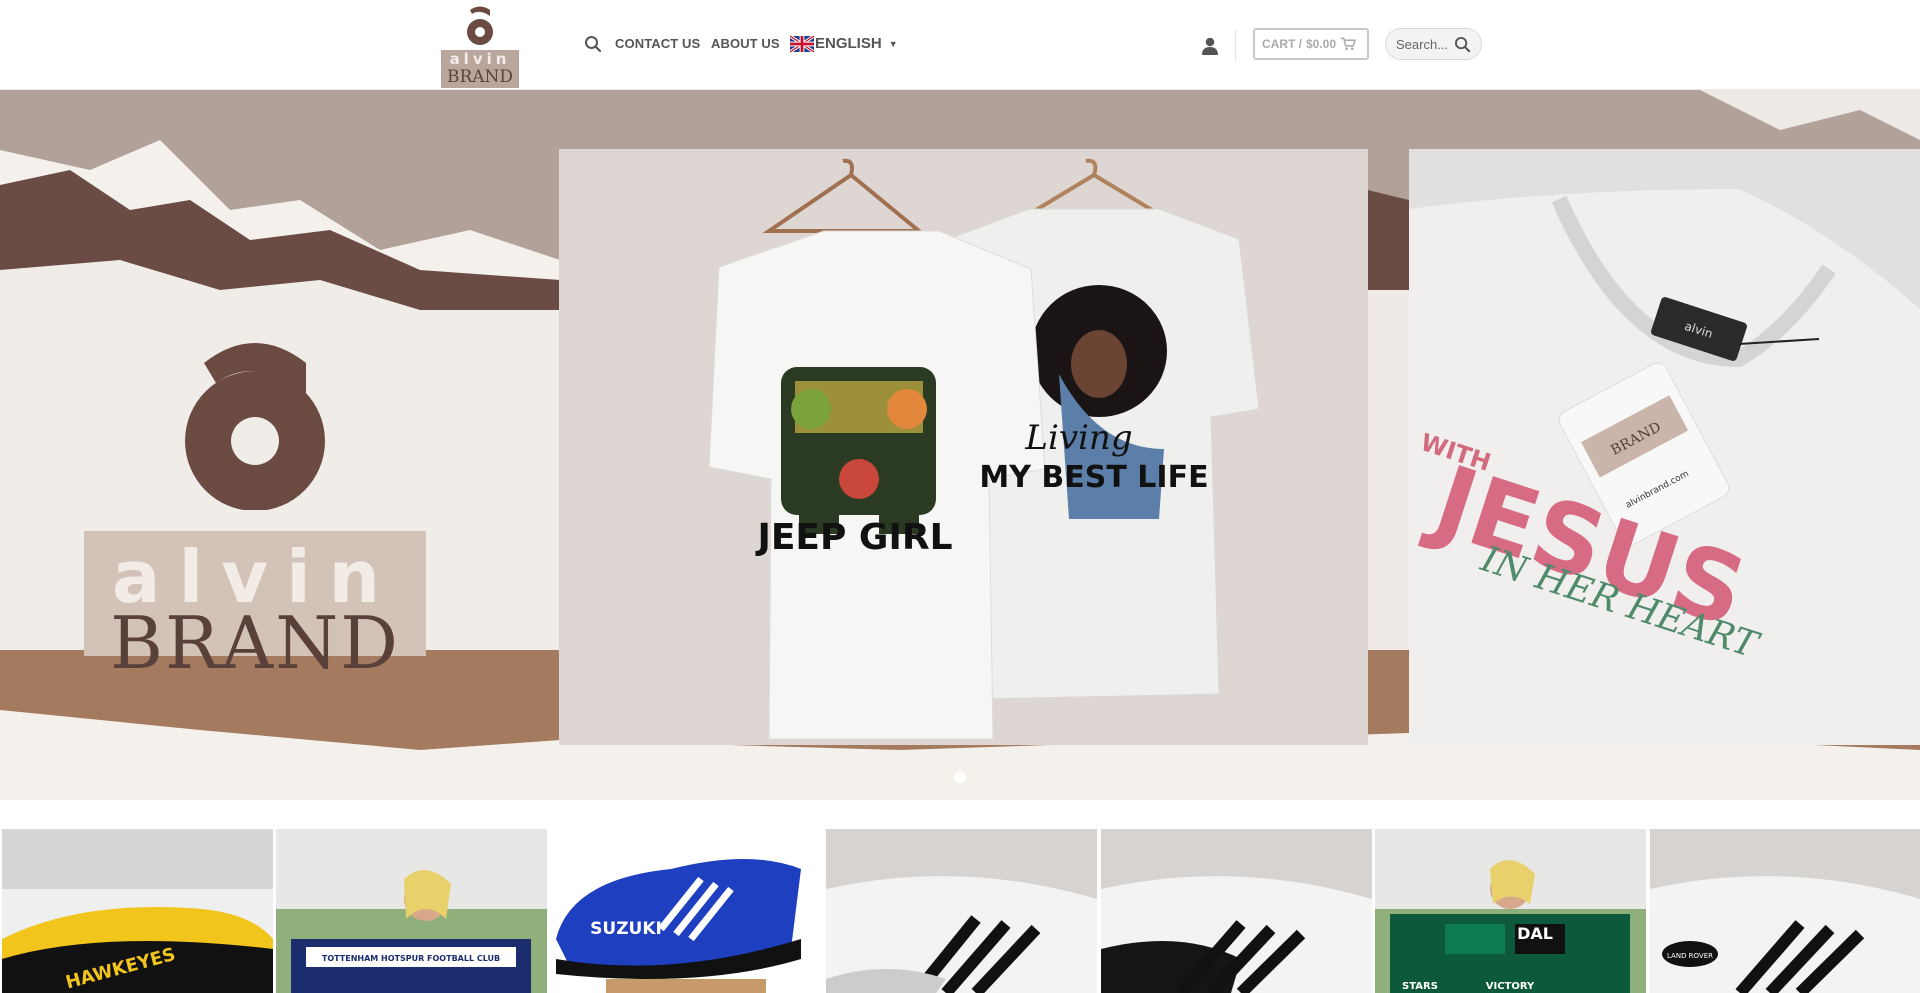 The width and height of the screenshot is (1920, 993). Describe the element at coordinates (1321, 44) in the screenshot. I see `cart-amount: $0.00` at that location.